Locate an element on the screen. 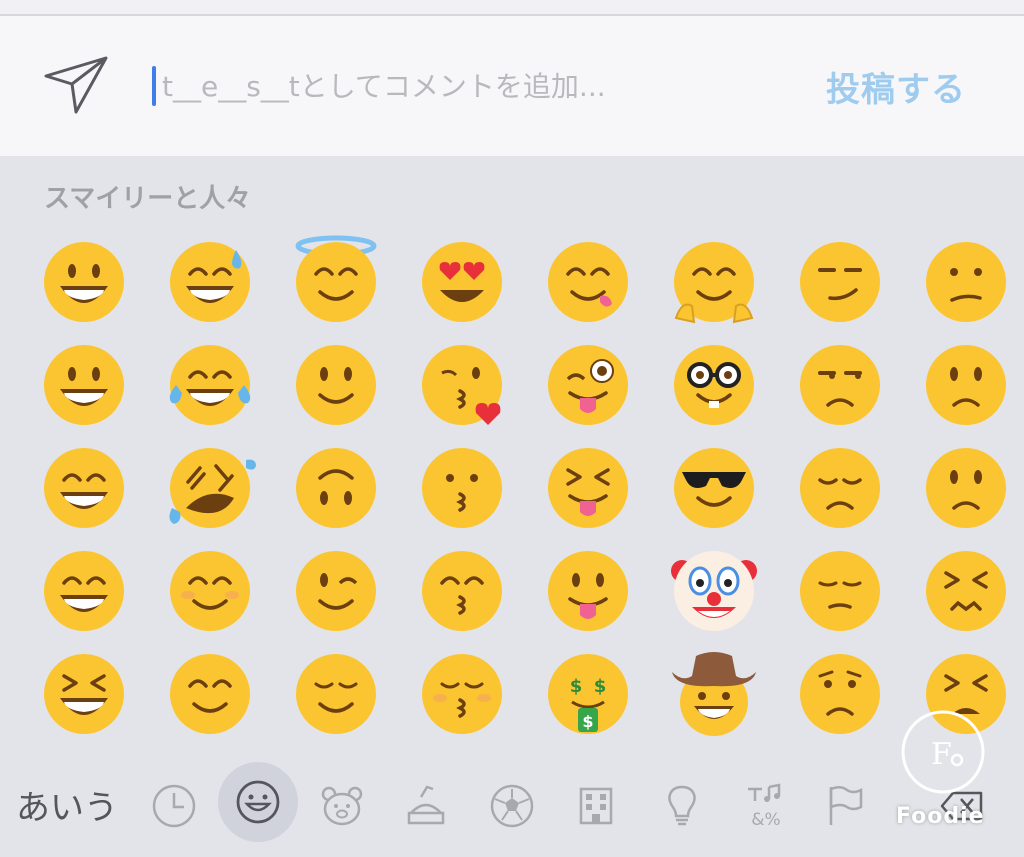 This screenshot has height=857, width=1024. recent-icon is located at coordinates (174, 806).